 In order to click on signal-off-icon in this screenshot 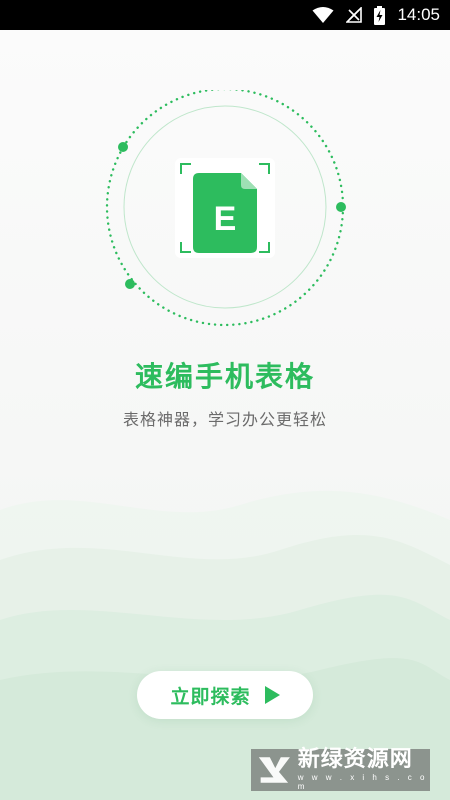, I will do `click(354, 15)`.